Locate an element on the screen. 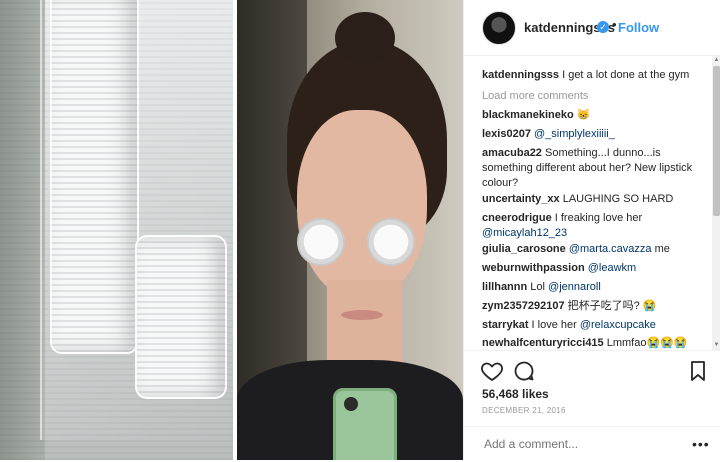  list-item: blackmanekineko 😸 is located at coordinates (594, 115).